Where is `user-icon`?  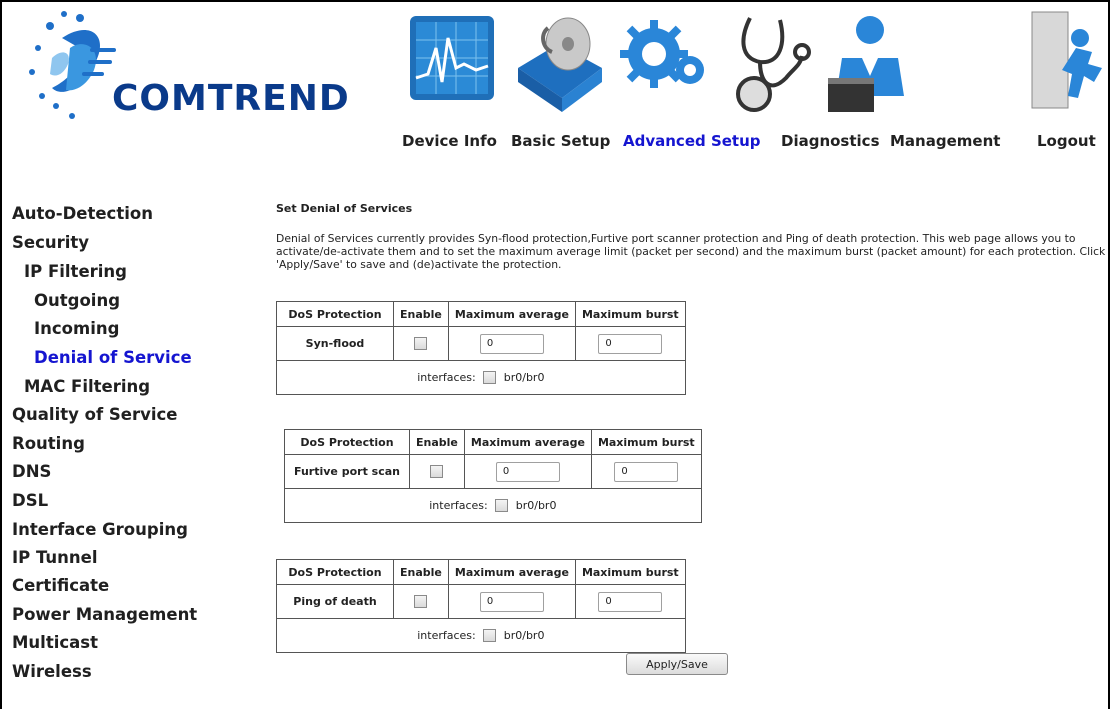
user-icon is located at coordinates (867, 63).